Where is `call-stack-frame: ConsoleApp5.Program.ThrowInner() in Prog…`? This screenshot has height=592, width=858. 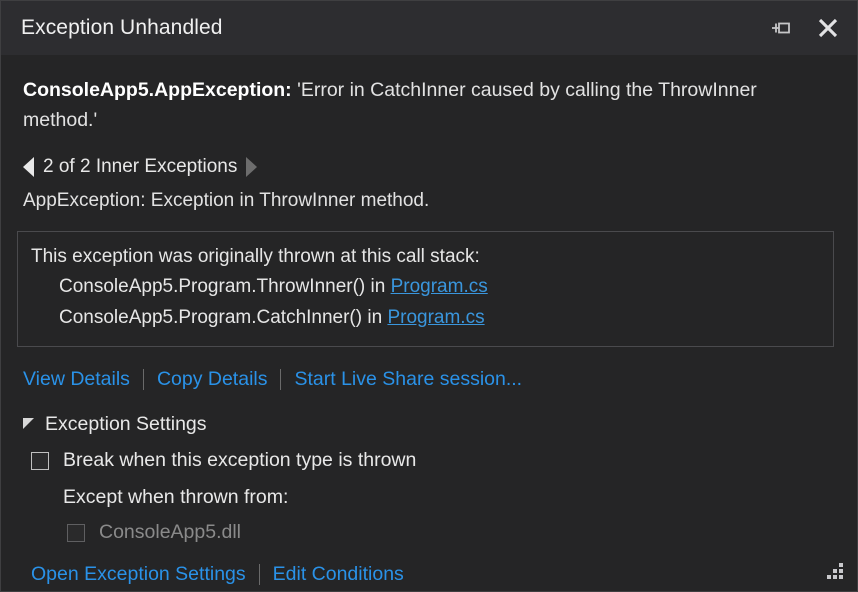 call-stack-frame: ConsoleApp5.Program.ThrowInner() in Prog… is located at coordinates (425, 286).